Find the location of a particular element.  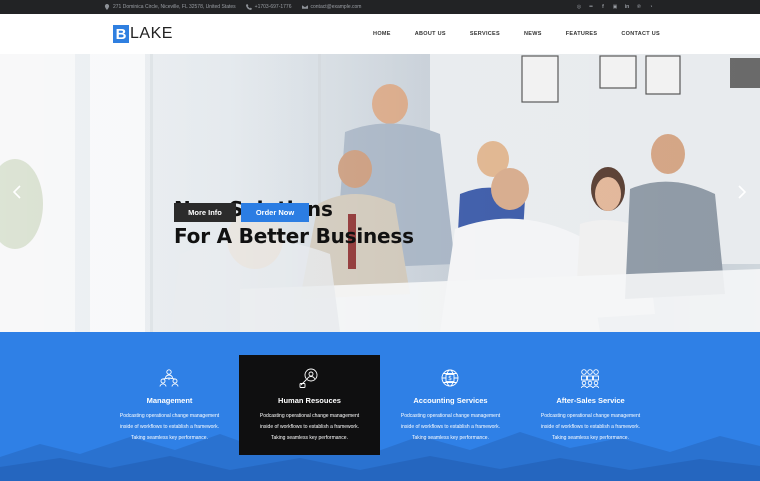

logo: B LAKE is located at coordinates (143, 34).